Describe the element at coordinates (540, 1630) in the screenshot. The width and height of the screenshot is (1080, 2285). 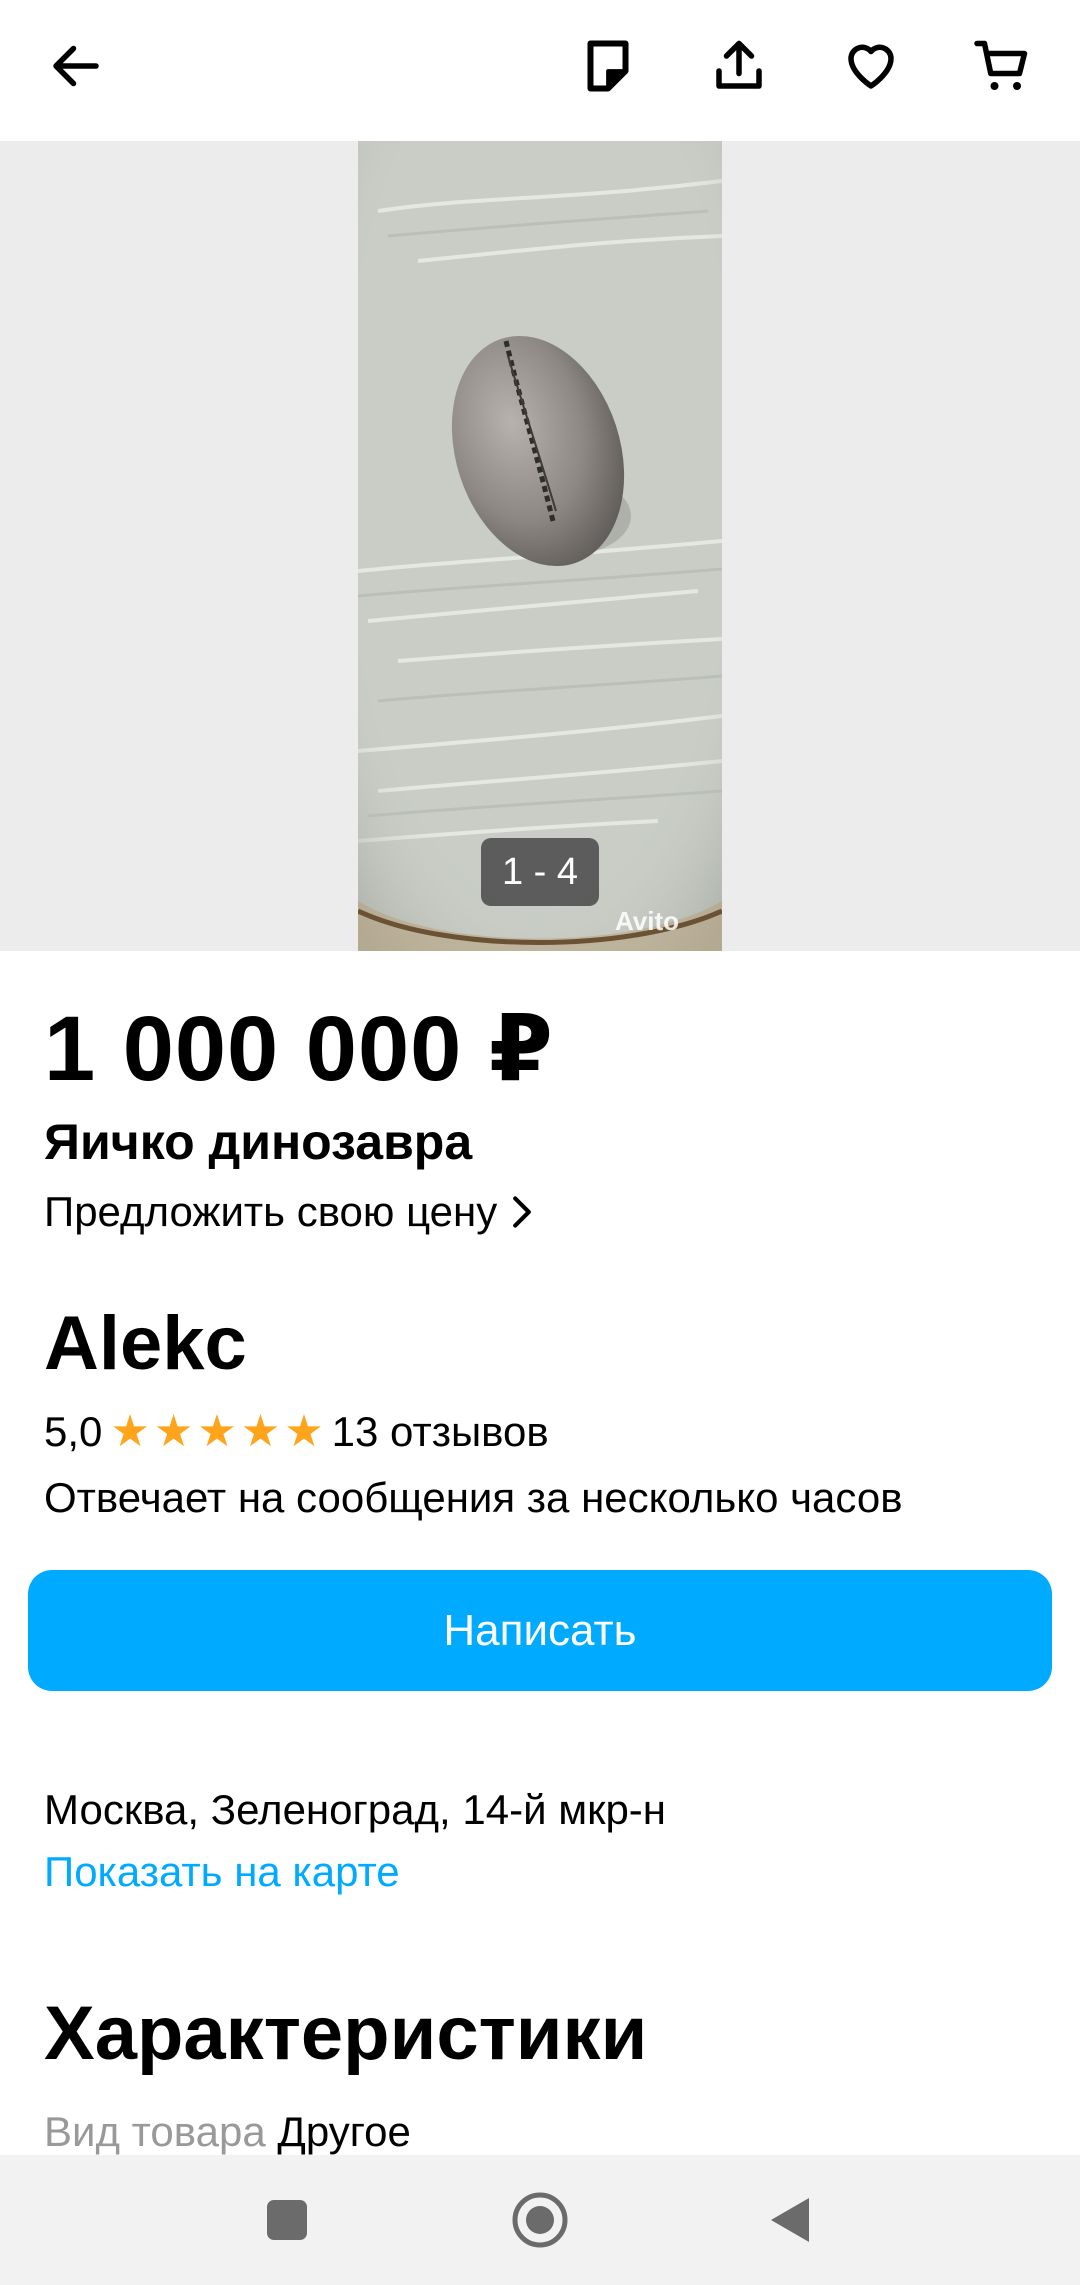
I see `write-message-button: Написать` at that location.